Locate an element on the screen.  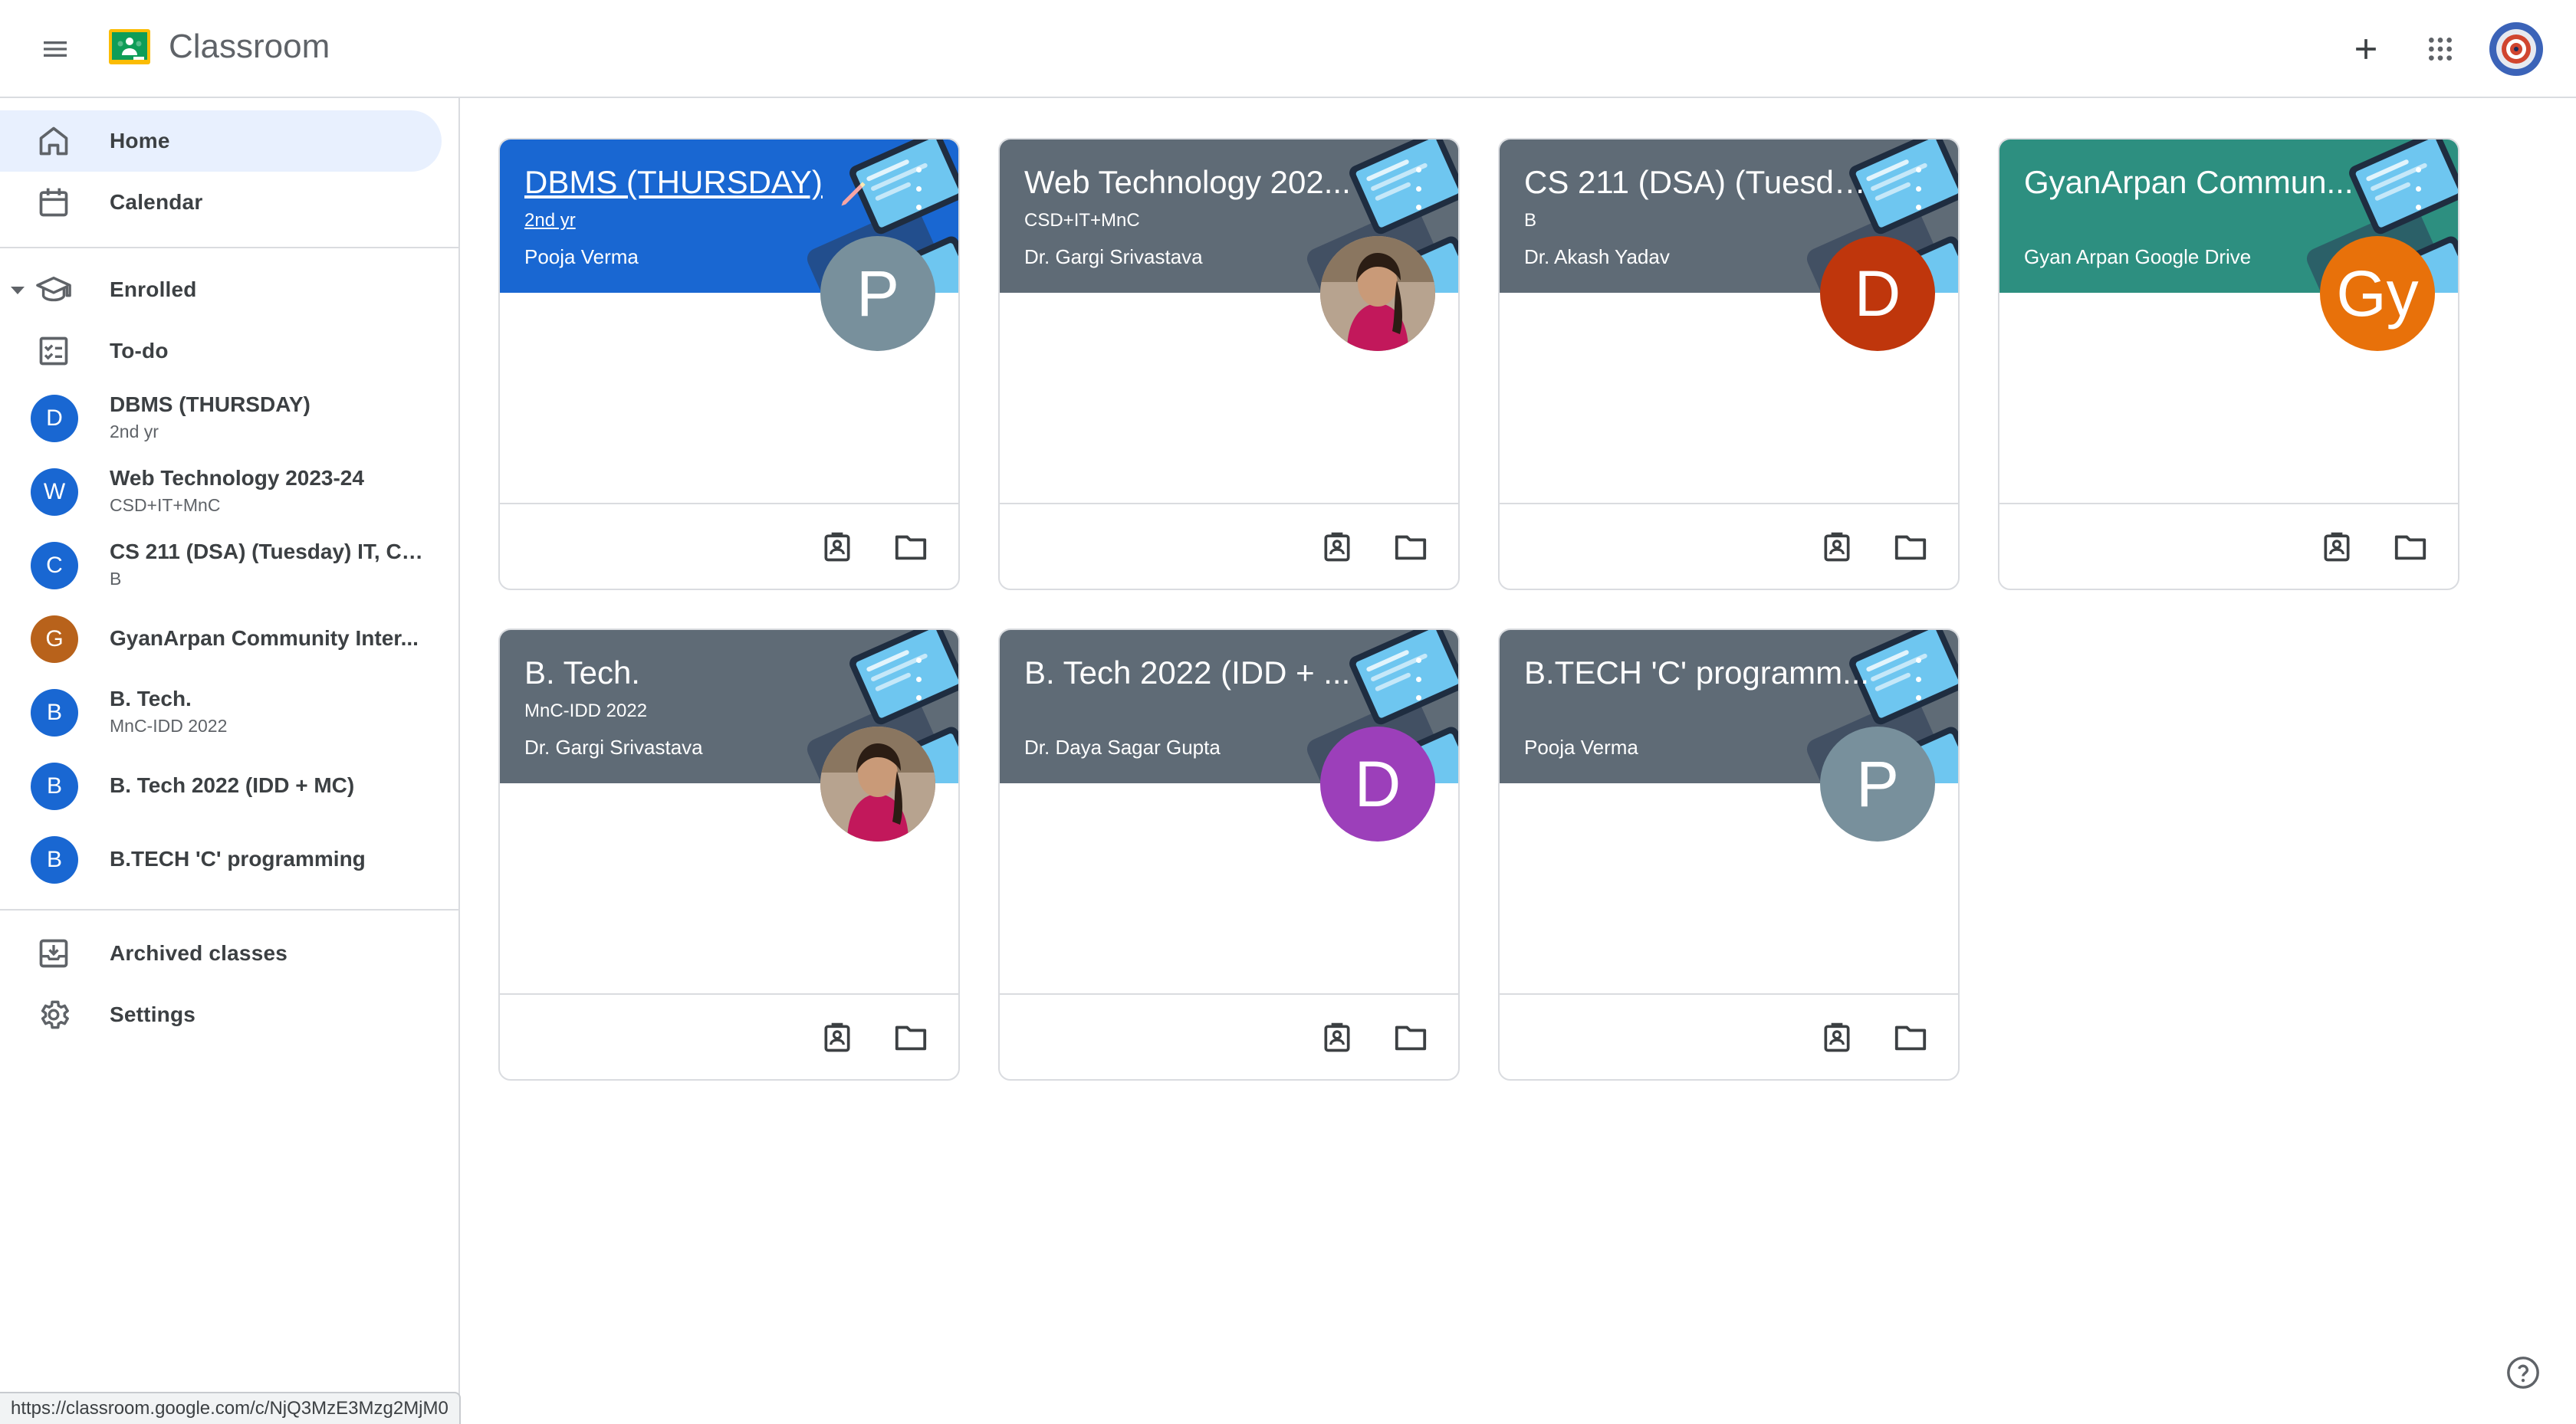
class-card-btech: B. Tech. MnC-IDD 2022 Dr. Gargi Srivastava is located at coordinates (729, 854).